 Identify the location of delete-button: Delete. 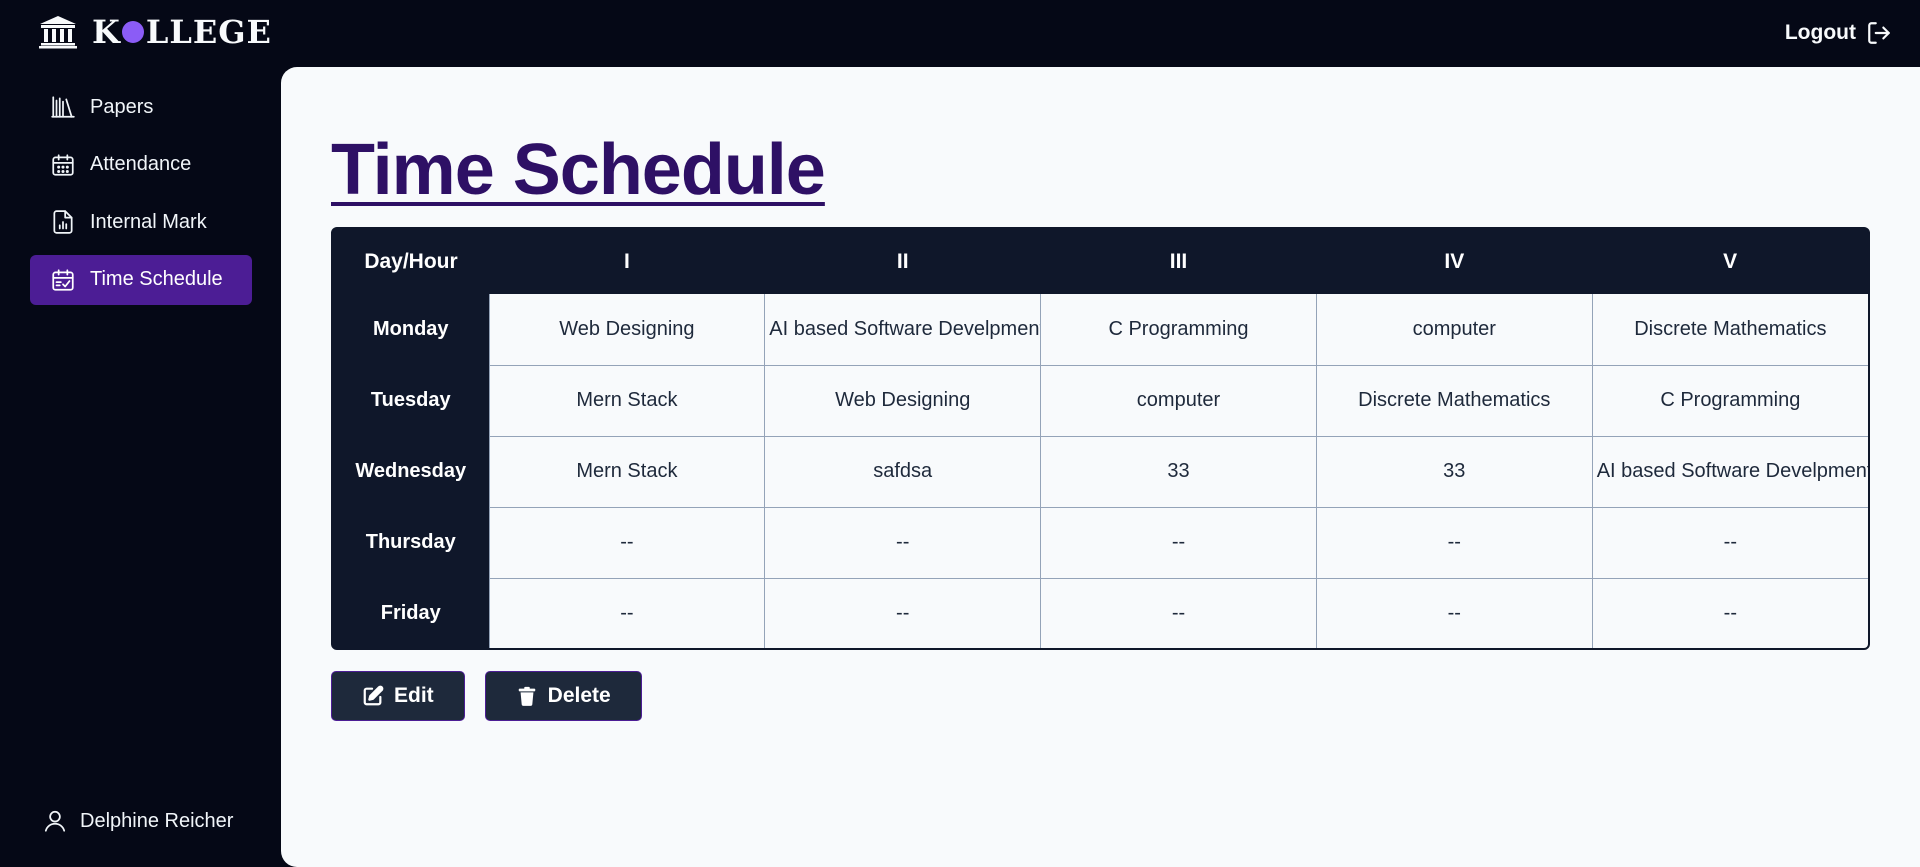
(563, 696).